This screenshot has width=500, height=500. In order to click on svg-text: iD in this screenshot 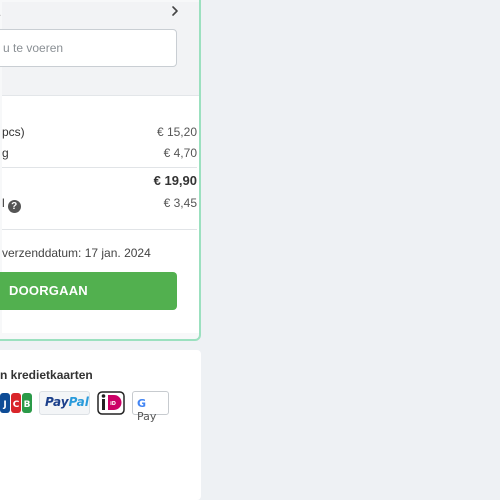, I will do `click(113, 404)`.